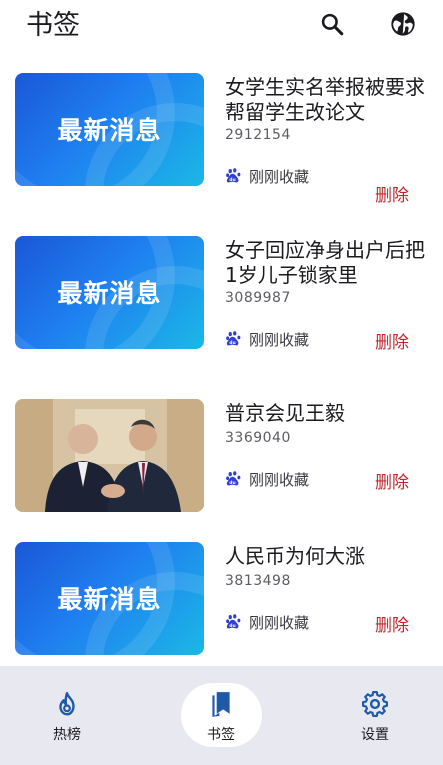 Image resolution: width=443 pixels, height=765 pixels. I want to click on bookmark-title: 女学生实名举报被要求帮留学生改论文, so click(325, 100).